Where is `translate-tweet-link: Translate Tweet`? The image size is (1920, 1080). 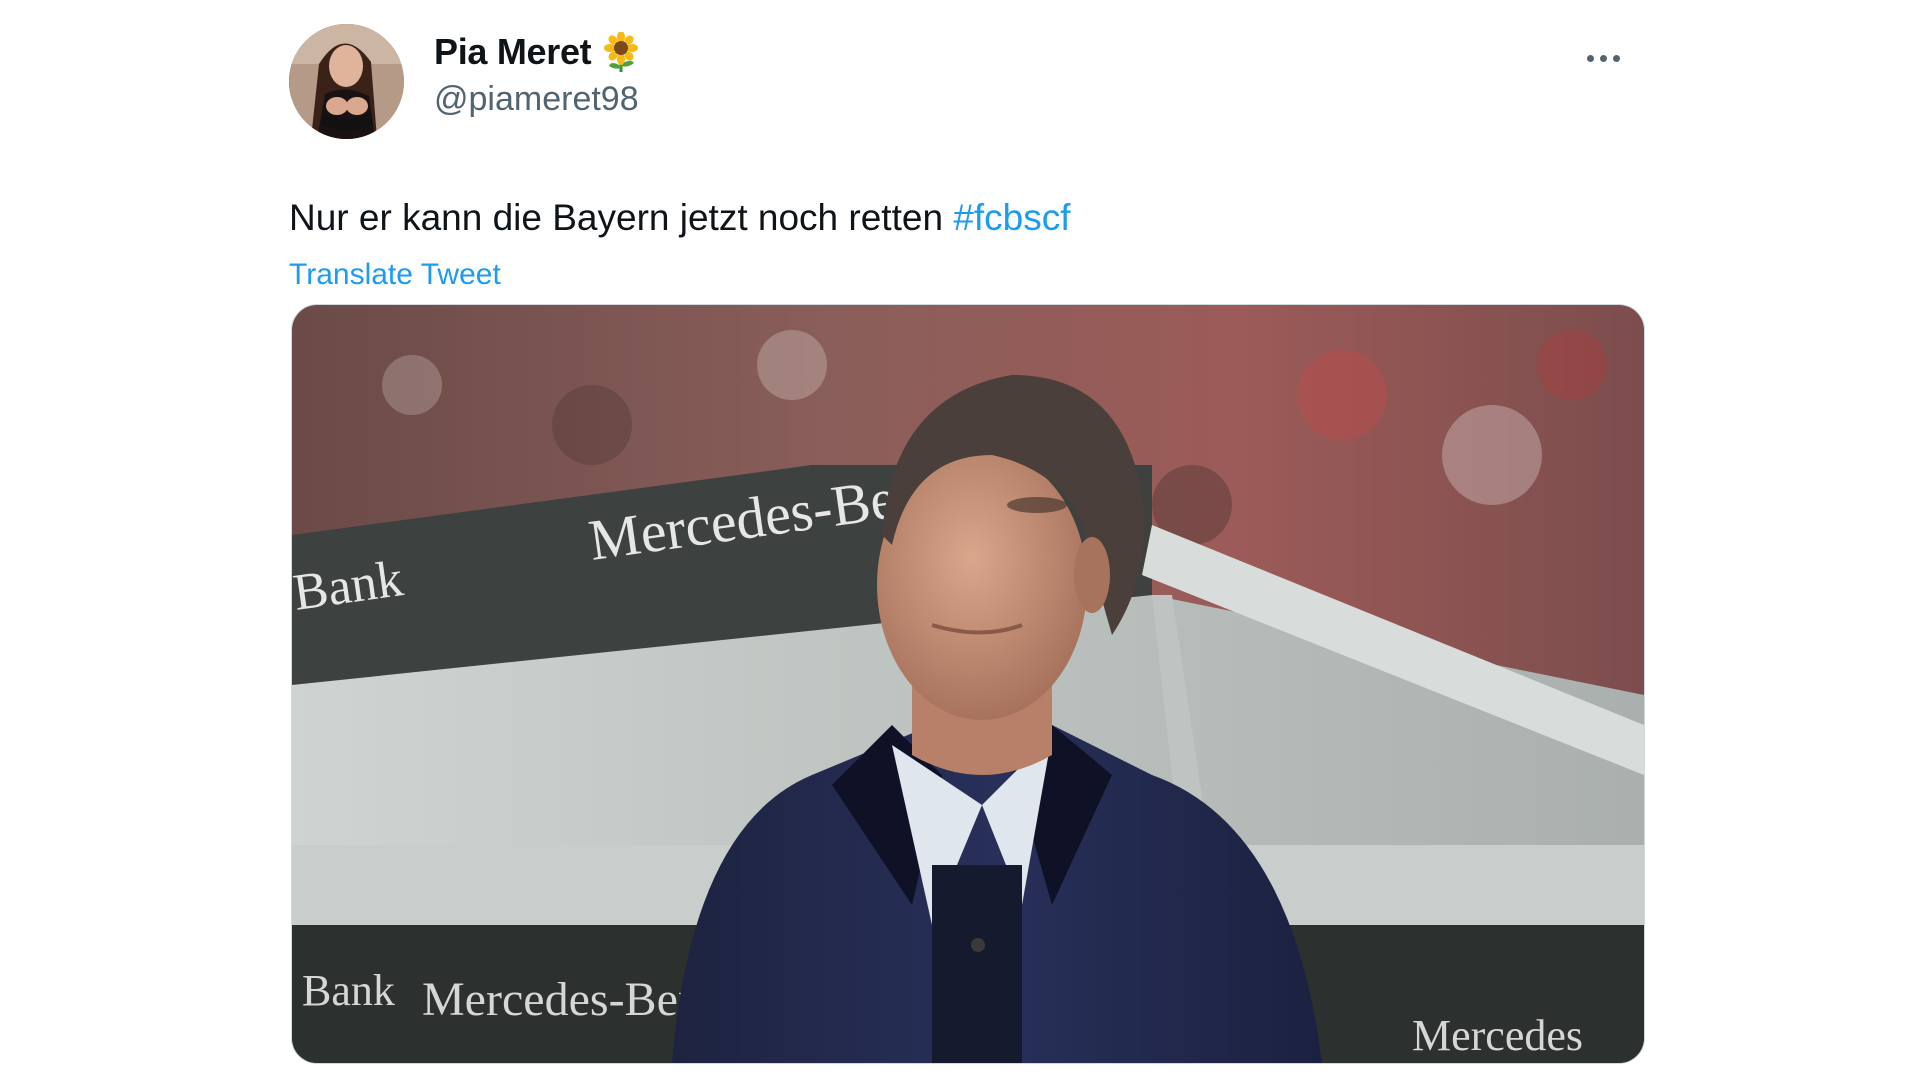 translate-tweet-link: Translate Tweet is located at coordinates (395, 275).